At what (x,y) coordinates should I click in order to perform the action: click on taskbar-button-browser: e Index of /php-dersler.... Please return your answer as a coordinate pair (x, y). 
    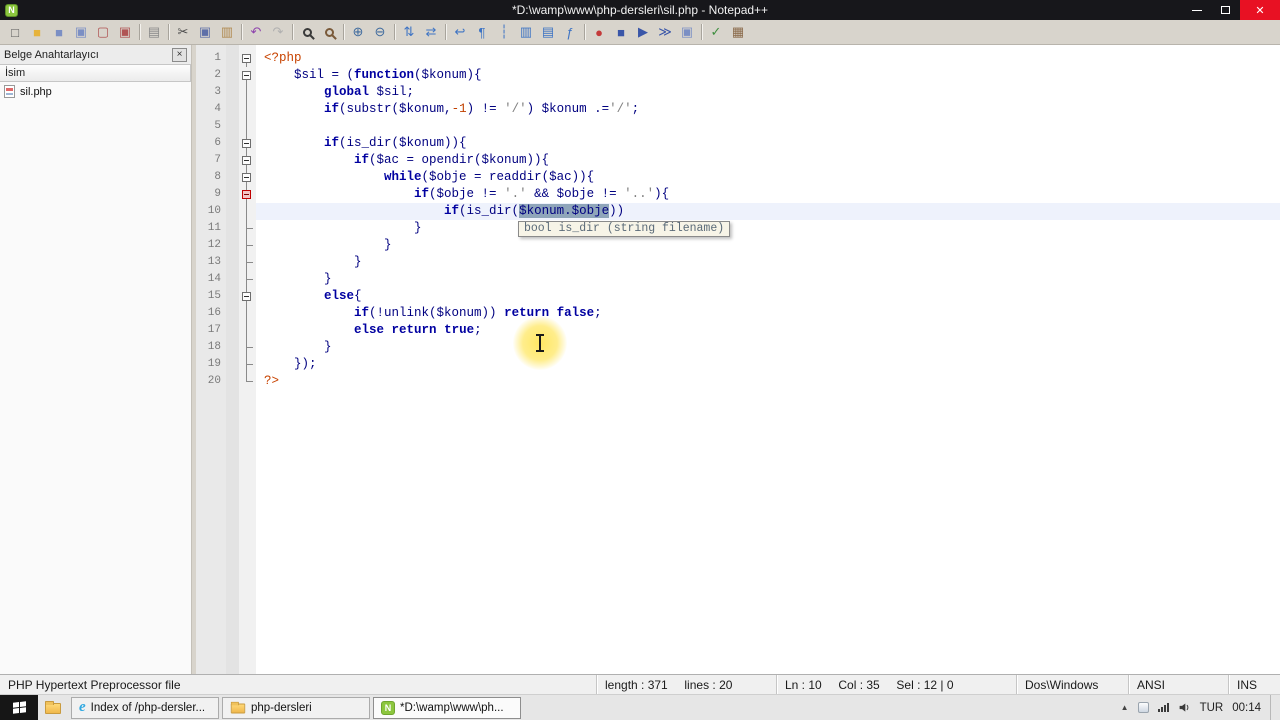
    Looking at the image, I should click on (145, 707).